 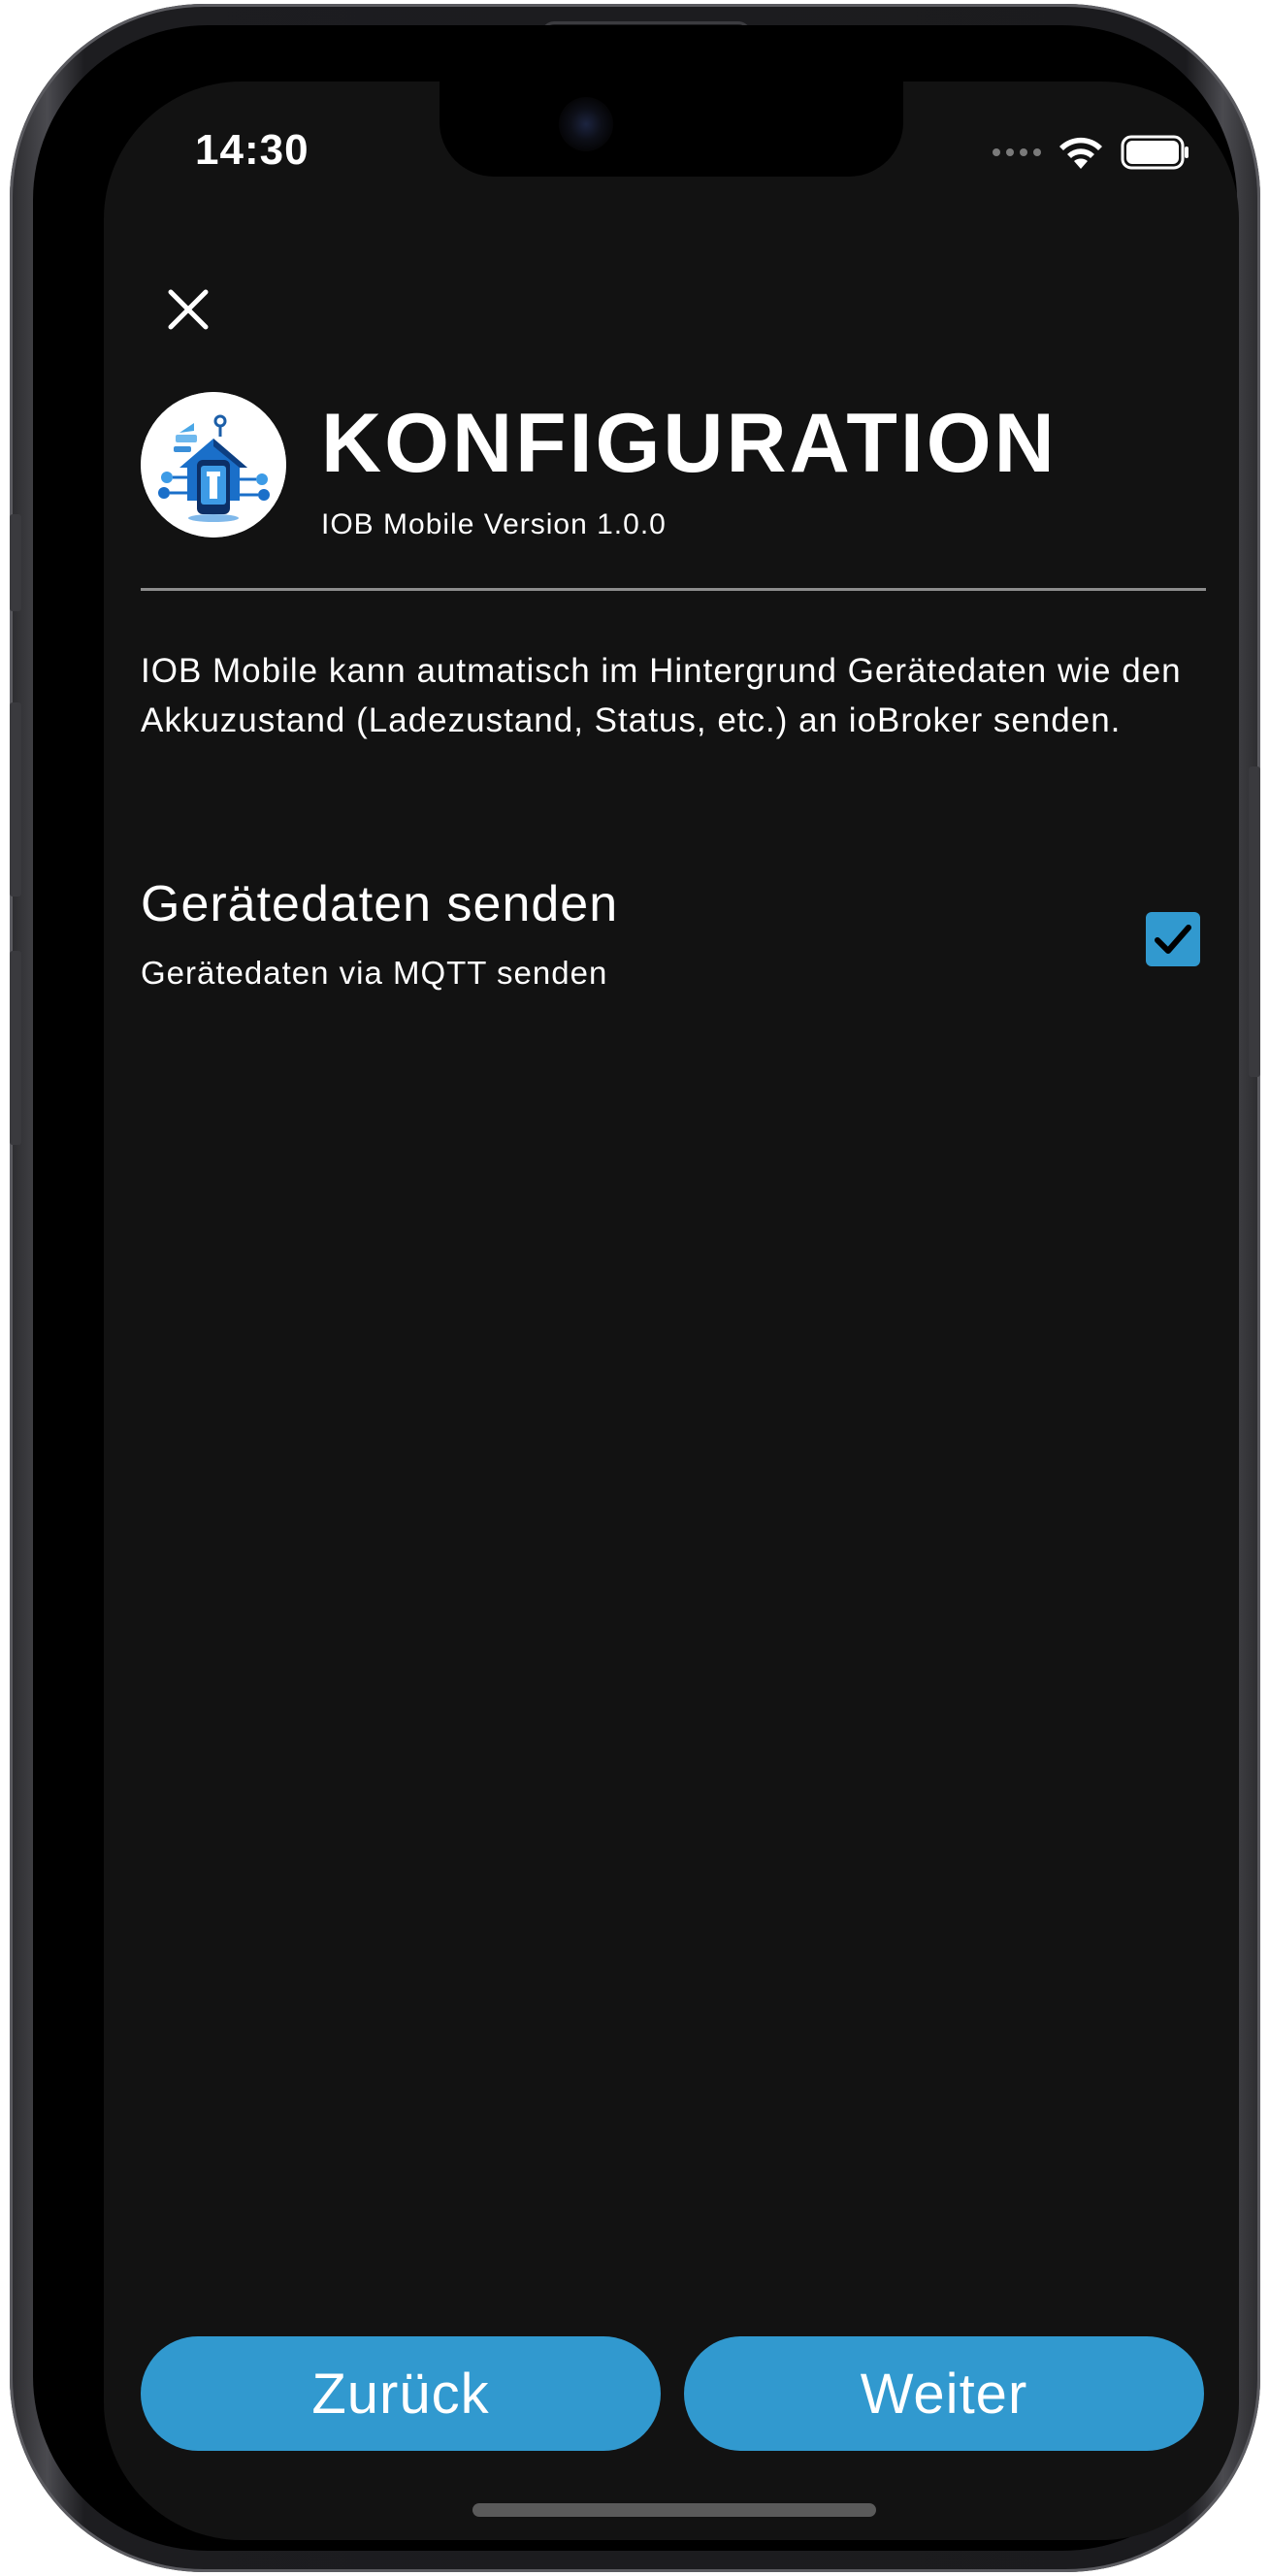 What do you see at coordinates (1155, 153) in the screenshot?
I see `battery-icon` at bounding box center [1155, 153].